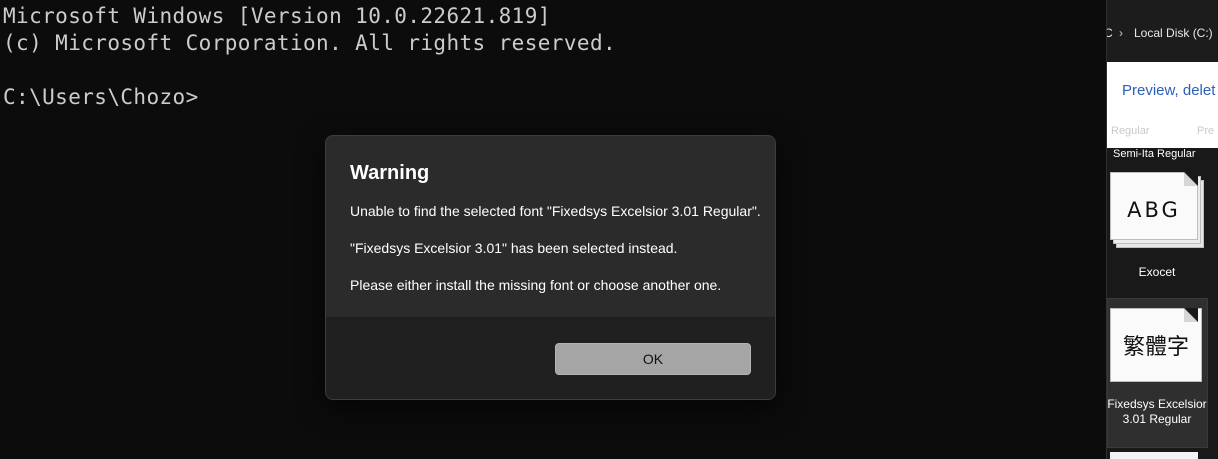  I want to click on dialog-footer: OK, so click(550, 358).